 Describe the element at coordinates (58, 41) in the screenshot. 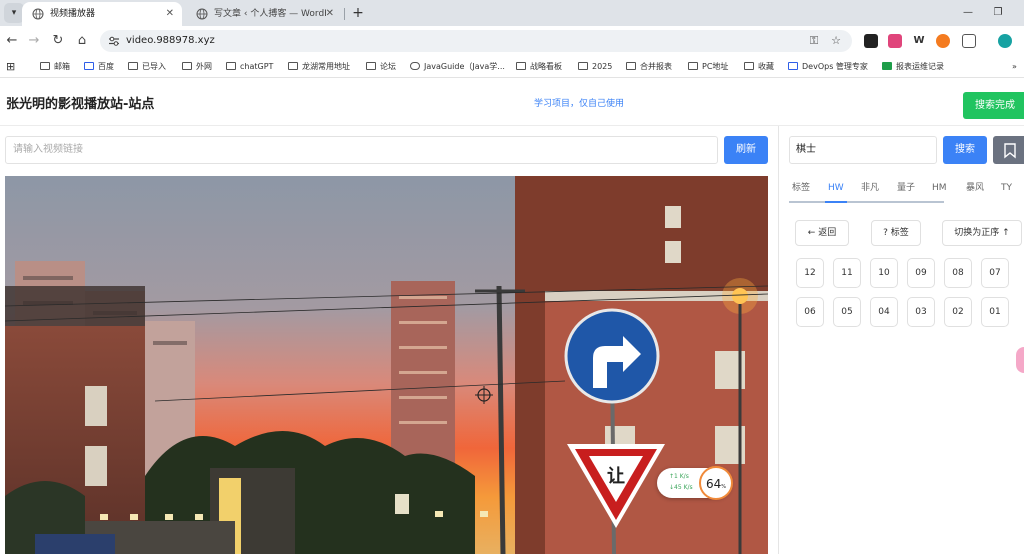

I see `reload-icon: ↻` at that location.